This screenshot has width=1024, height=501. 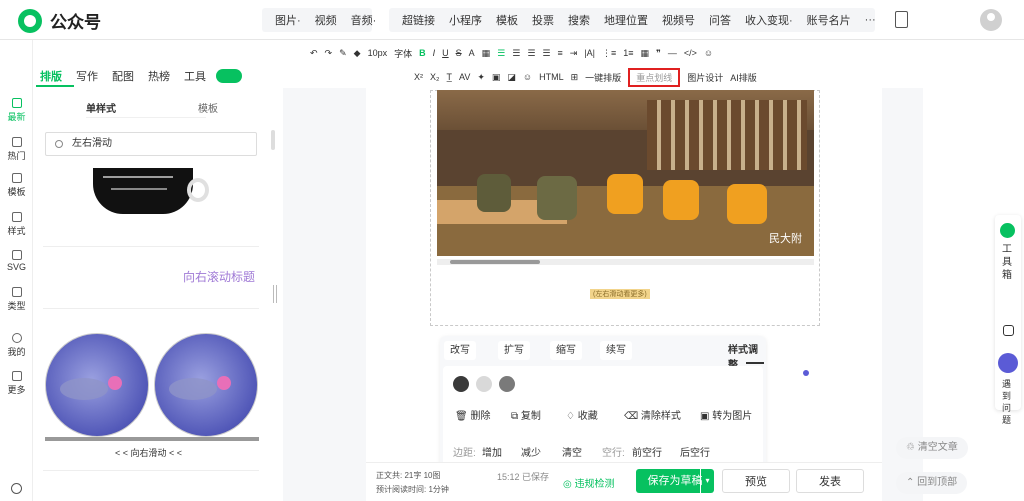 What do you see at coordinates (208, 107) in the screenshot?
I see `tab-panel-template: 模板` at bounding box center [208, 107].